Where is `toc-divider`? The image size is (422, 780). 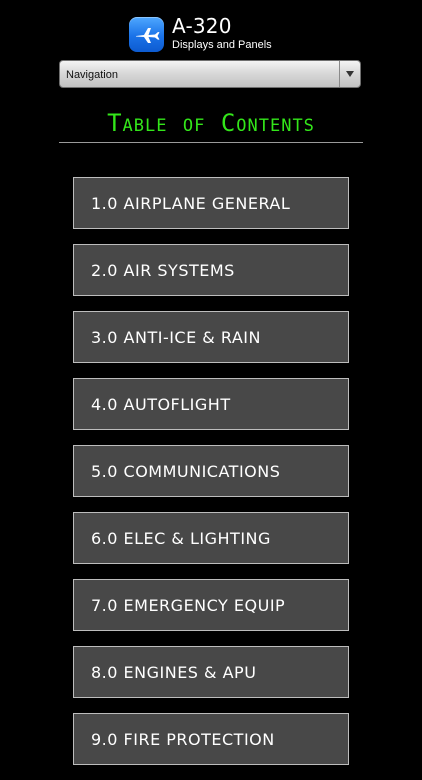 toc-divider is located at coordinates (211, 142).